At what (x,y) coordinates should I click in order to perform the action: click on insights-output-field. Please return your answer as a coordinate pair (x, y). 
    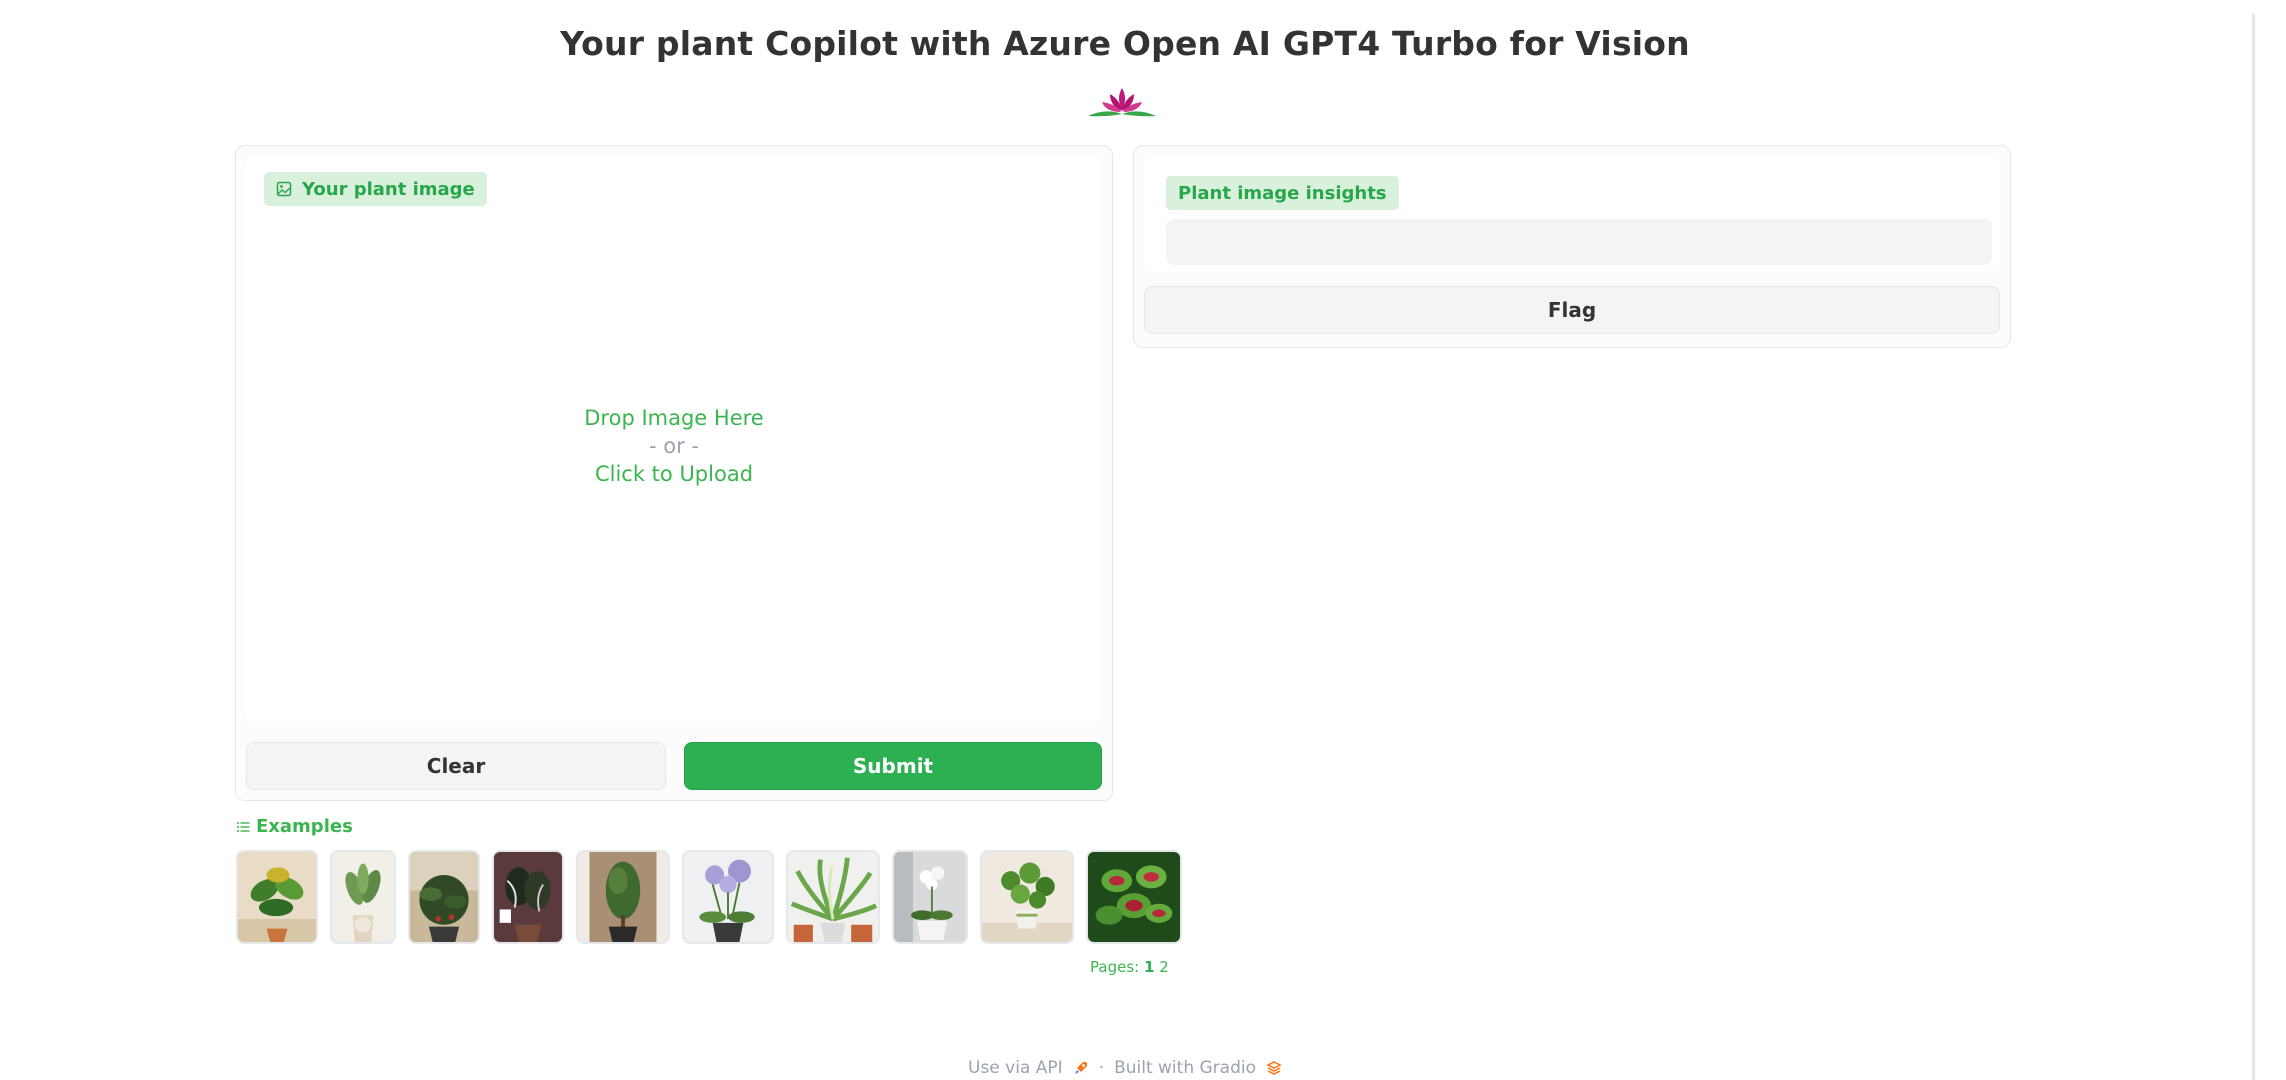
    Looking at the image, I should click on (1579, 242).